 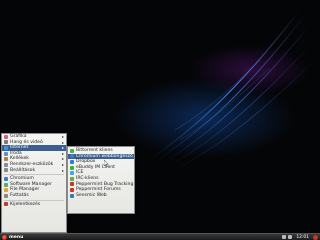 What do you see at coordinates (72, 161) in the screenshot?
I see `dropbox-icon` at bounding box center [72, 161].